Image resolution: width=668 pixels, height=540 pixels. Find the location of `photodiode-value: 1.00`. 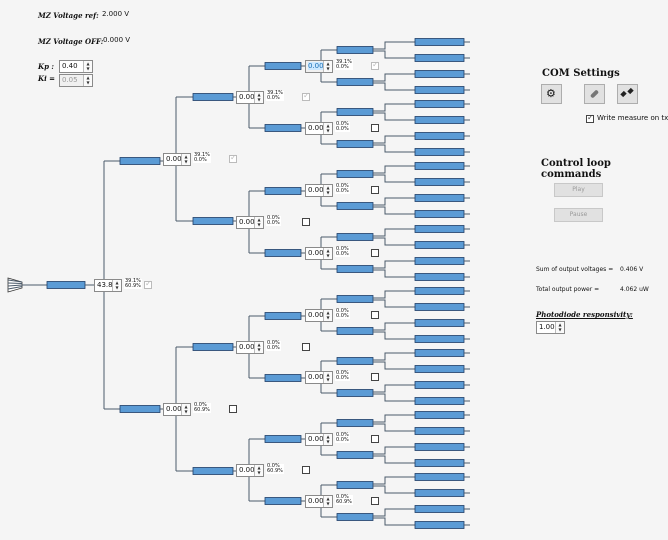

photodiode-value: 1.00 is located at coordinates (547, 327).